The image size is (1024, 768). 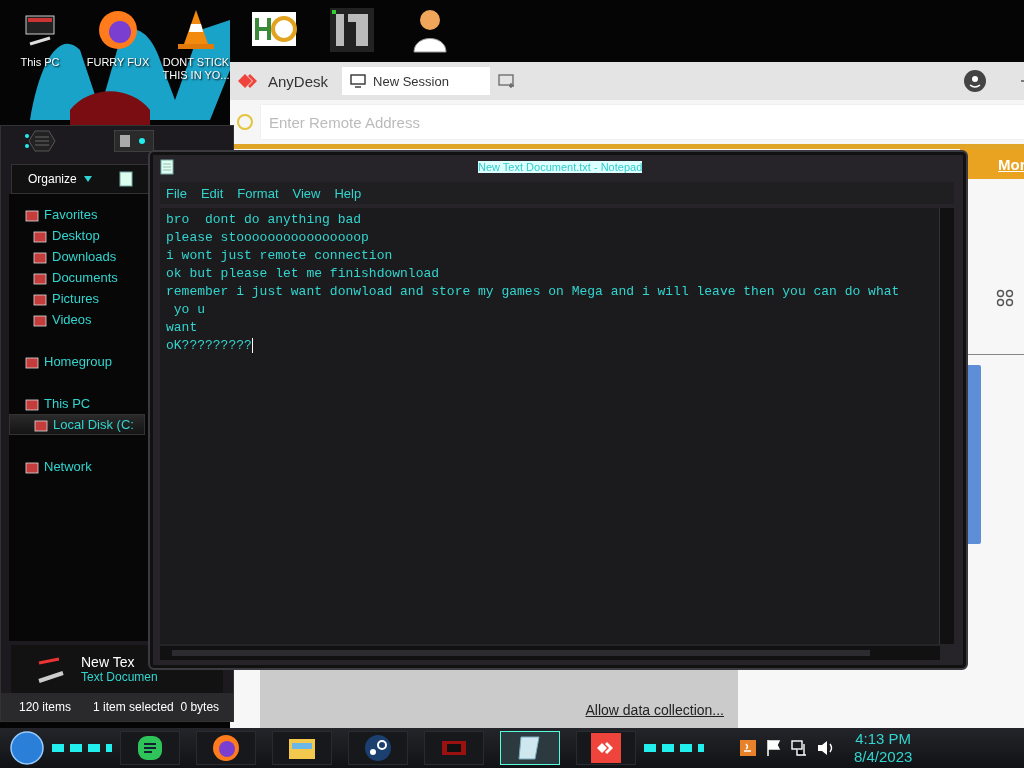 What do you see at coordinates (298, 81) in the screenshot?
I see `app-title: AnyDesk` at bounding box center [298, 81].